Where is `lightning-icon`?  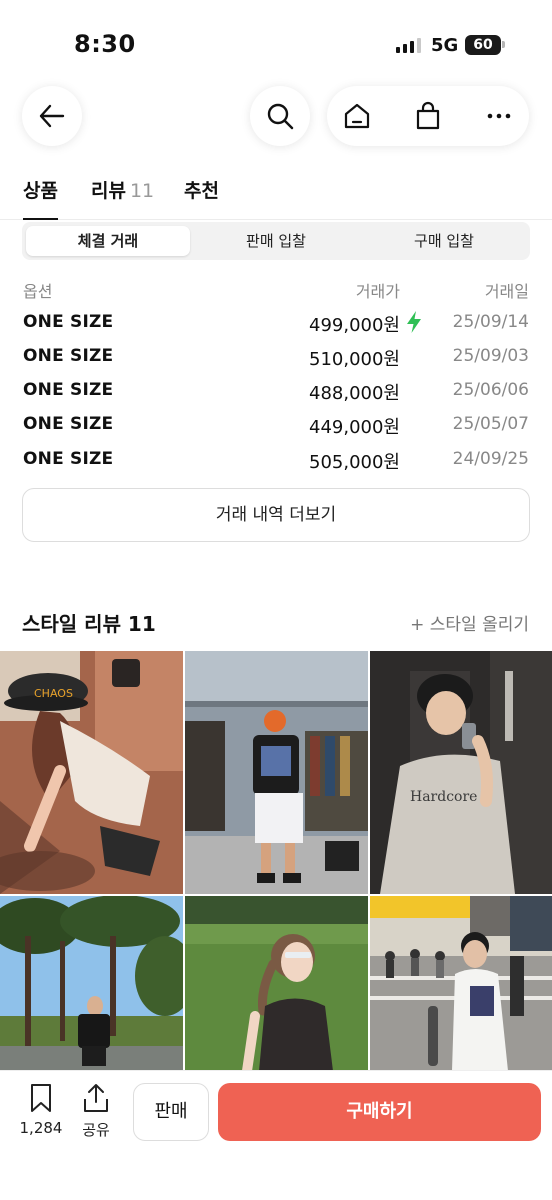 lightning-icon is located at coordinates (414, 322).